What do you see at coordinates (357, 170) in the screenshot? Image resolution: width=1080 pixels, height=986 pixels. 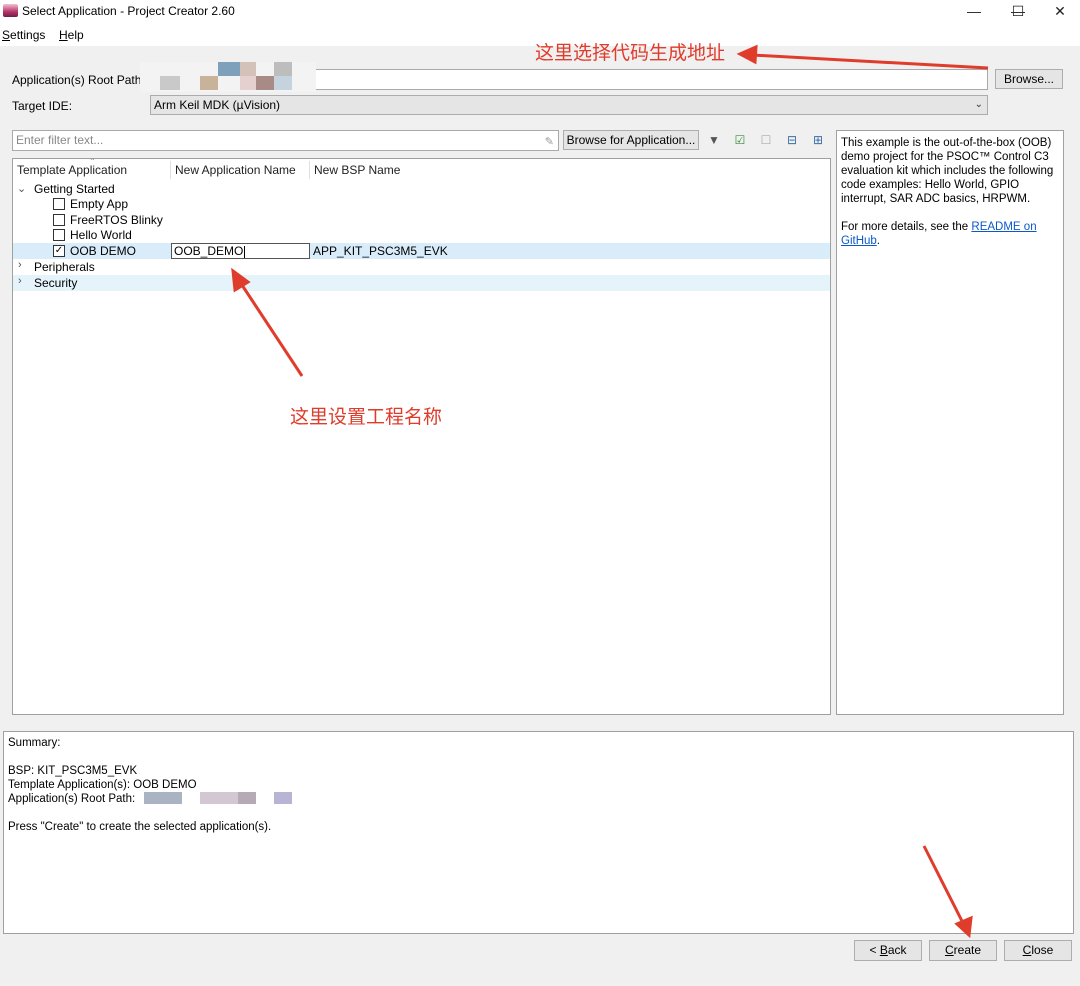 I see `column-header-bsp-name: New BSP Name` at bounding box center [357, 170].